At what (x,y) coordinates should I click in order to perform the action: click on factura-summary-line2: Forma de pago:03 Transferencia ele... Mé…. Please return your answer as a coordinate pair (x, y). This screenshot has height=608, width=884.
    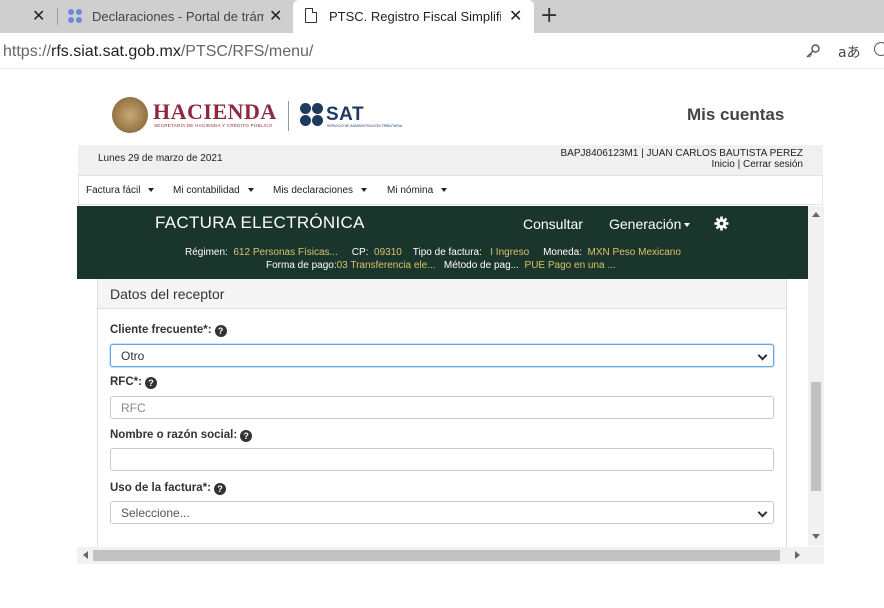
    Looking at the image, I should click on (441, 265).